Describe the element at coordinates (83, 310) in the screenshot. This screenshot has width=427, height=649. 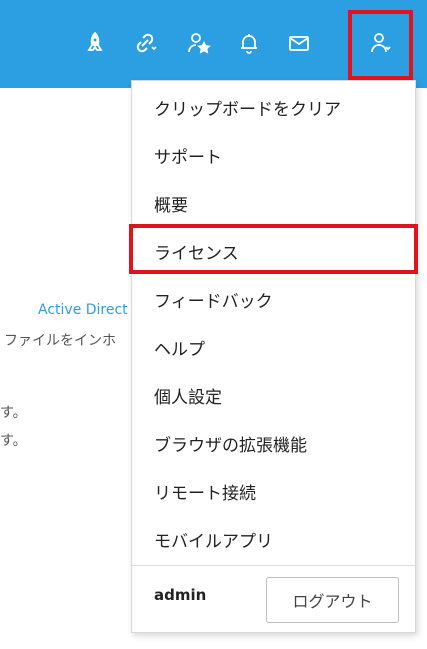
I see `background-link-text: Active Direct` at that location.